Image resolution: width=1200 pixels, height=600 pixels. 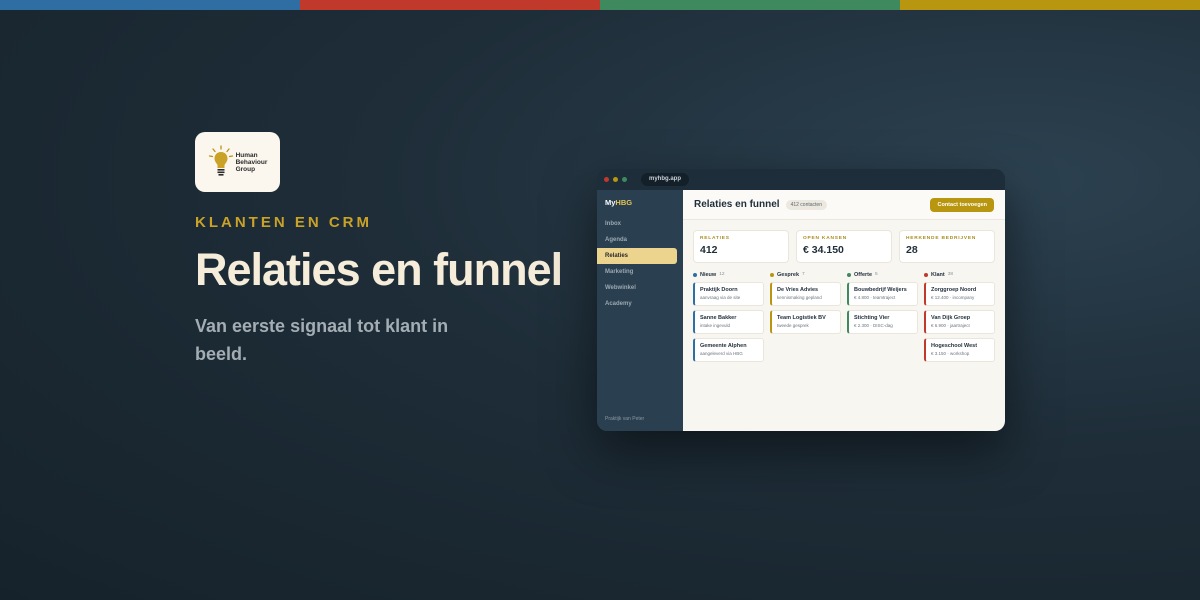 I want to click on lightbulb-icon, so click(x=220, y=160).